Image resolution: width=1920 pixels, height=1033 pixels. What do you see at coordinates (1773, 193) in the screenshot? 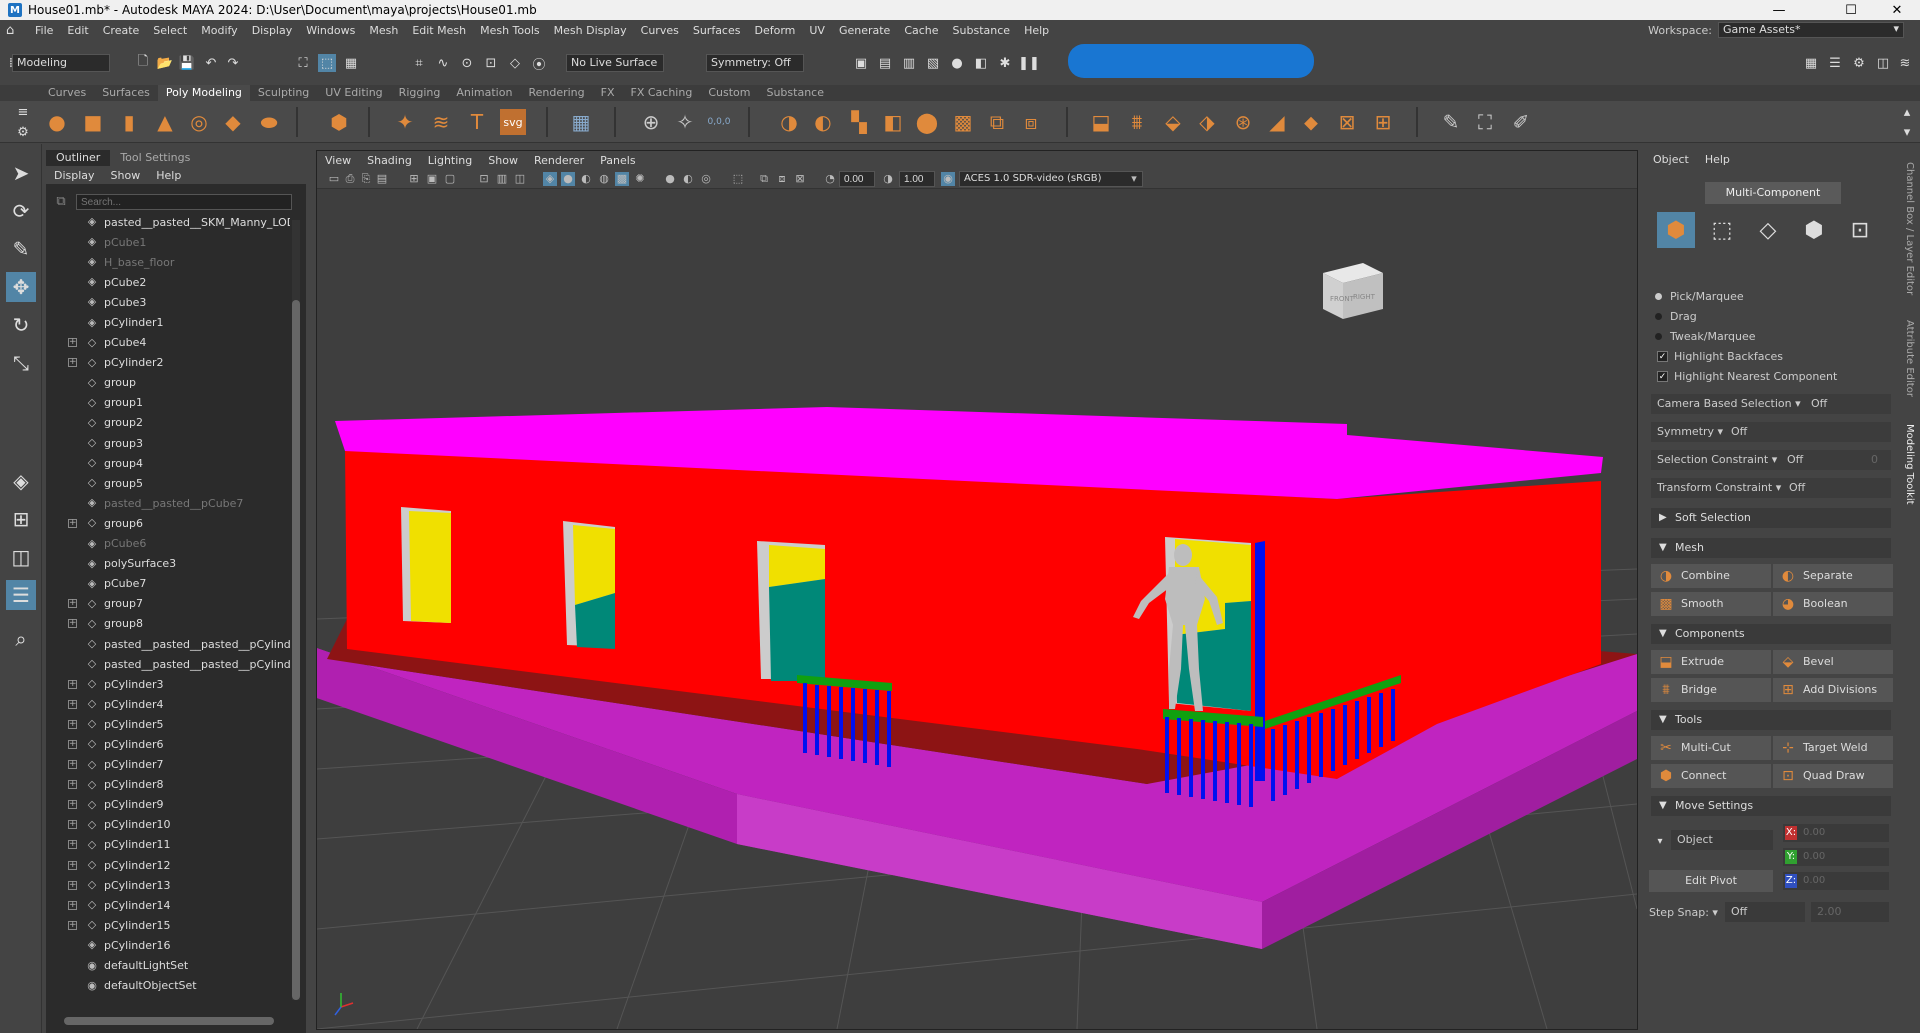
I see `multi-component-button: Multi-Component` at bounding box center [1773, 193].